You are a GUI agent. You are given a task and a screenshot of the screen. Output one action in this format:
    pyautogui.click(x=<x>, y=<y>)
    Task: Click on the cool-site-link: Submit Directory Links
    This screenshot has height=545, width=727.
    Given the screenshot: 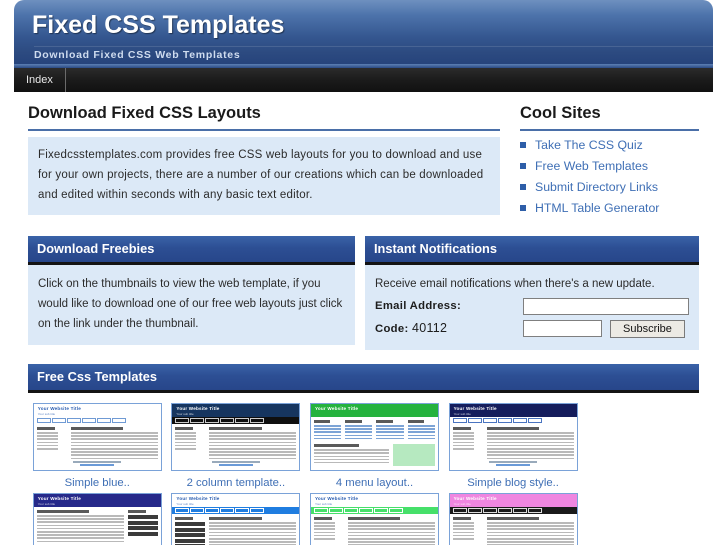 What is the action you would take?
    pyautogui.click(x=596, y=187)
    